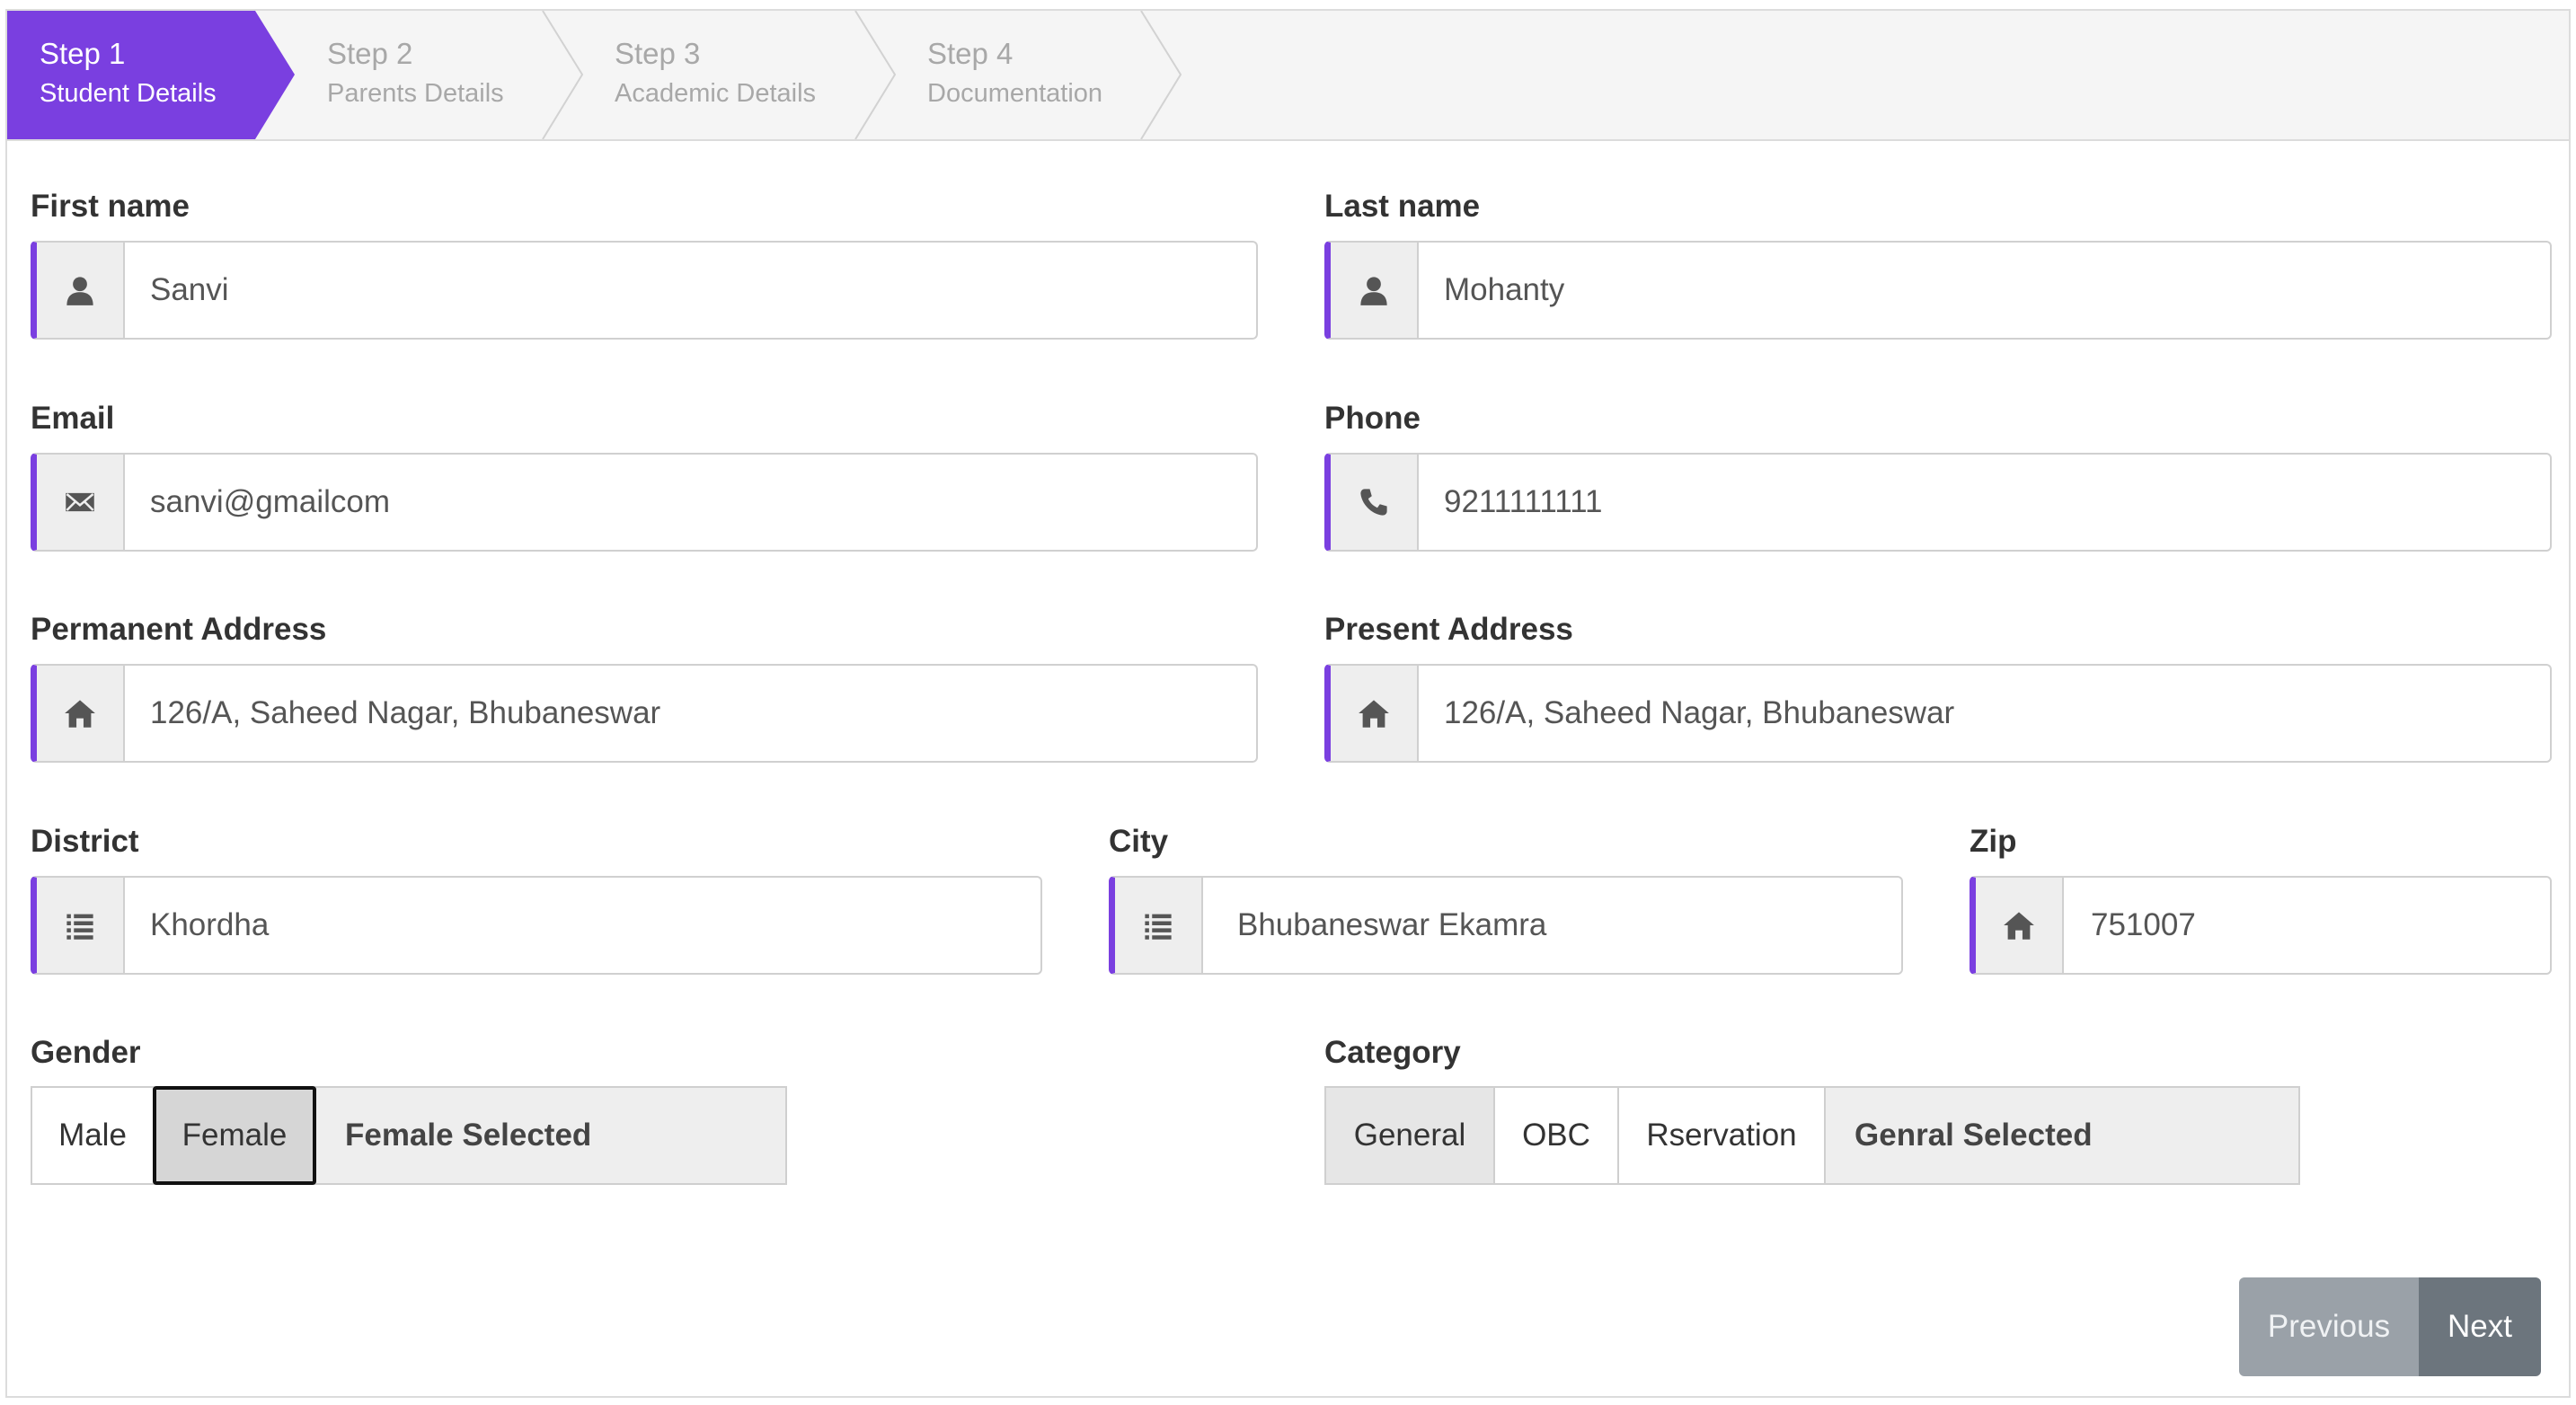  I want to click on present-address-input: 126/A, Saheed Nagar, Bhubaneswar, so click(1699, 713).